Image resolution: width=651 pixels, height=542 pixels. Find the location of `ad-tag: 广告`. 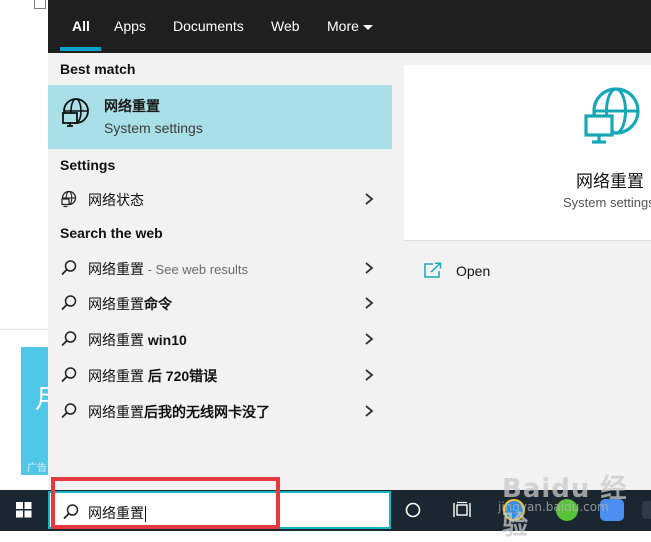

ad-tag: 广告 is located at coordinates (37, 468).